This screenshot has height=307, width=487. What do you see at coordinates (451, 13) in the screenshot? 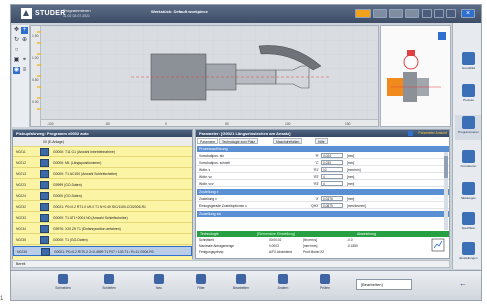
I see `lock-icon` at bounding box center [451, 13].